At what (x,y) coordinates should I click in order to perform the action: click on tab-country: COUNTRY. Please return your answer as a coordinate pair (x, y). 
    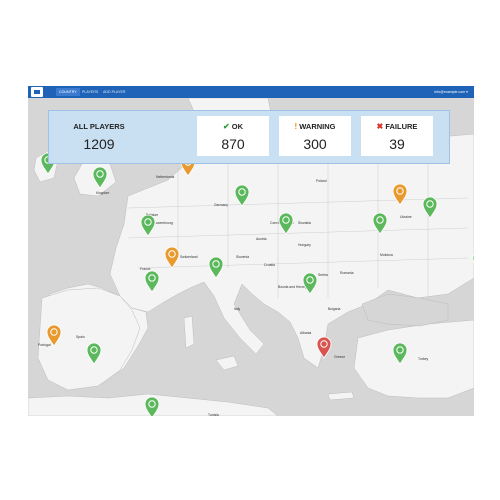
    Looking at the image, I should click on (68, 92).